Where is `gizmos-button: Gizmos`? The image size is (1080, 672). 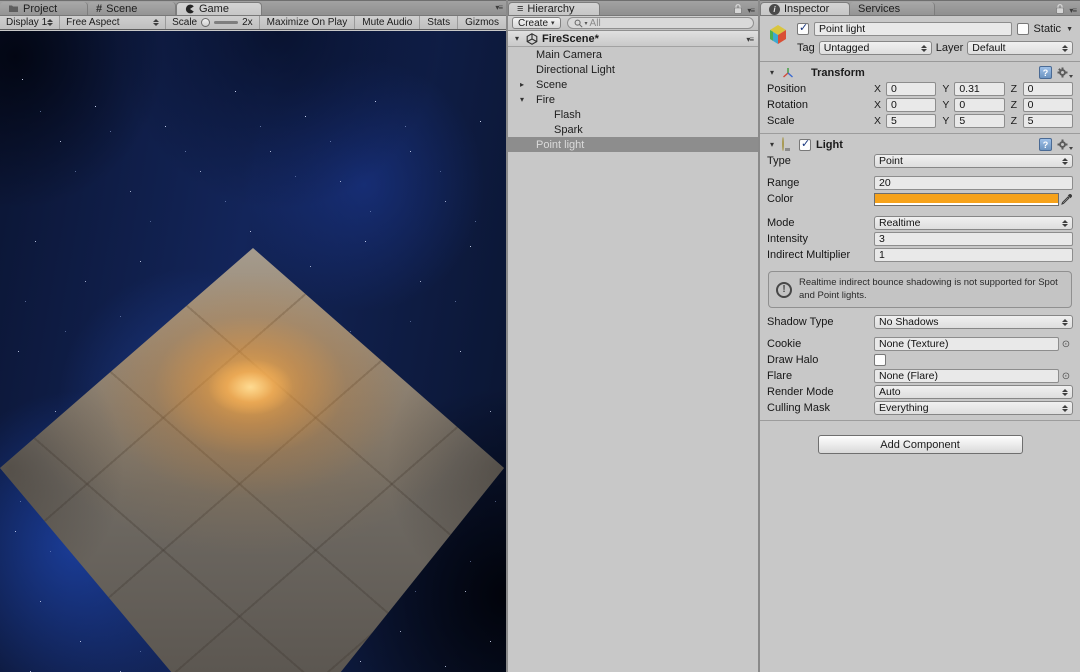
gizmos-button: Gizmos is located at coordinates (481, 22).